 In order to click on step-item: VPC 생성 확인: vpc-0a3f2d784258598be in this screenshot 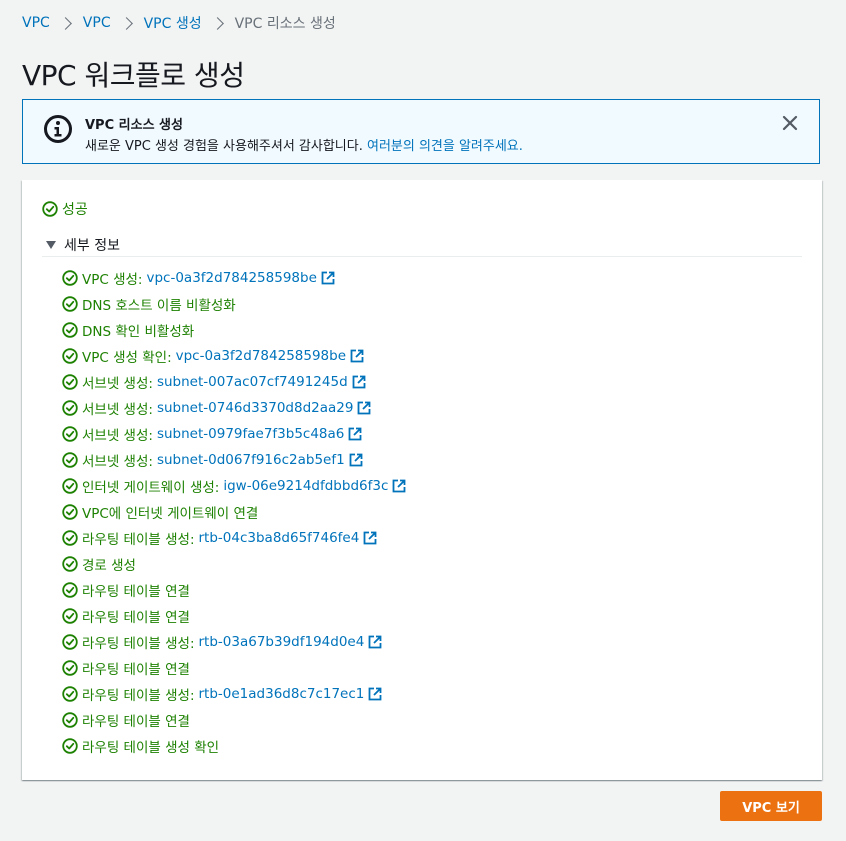, I will do `click(234, 356)`.